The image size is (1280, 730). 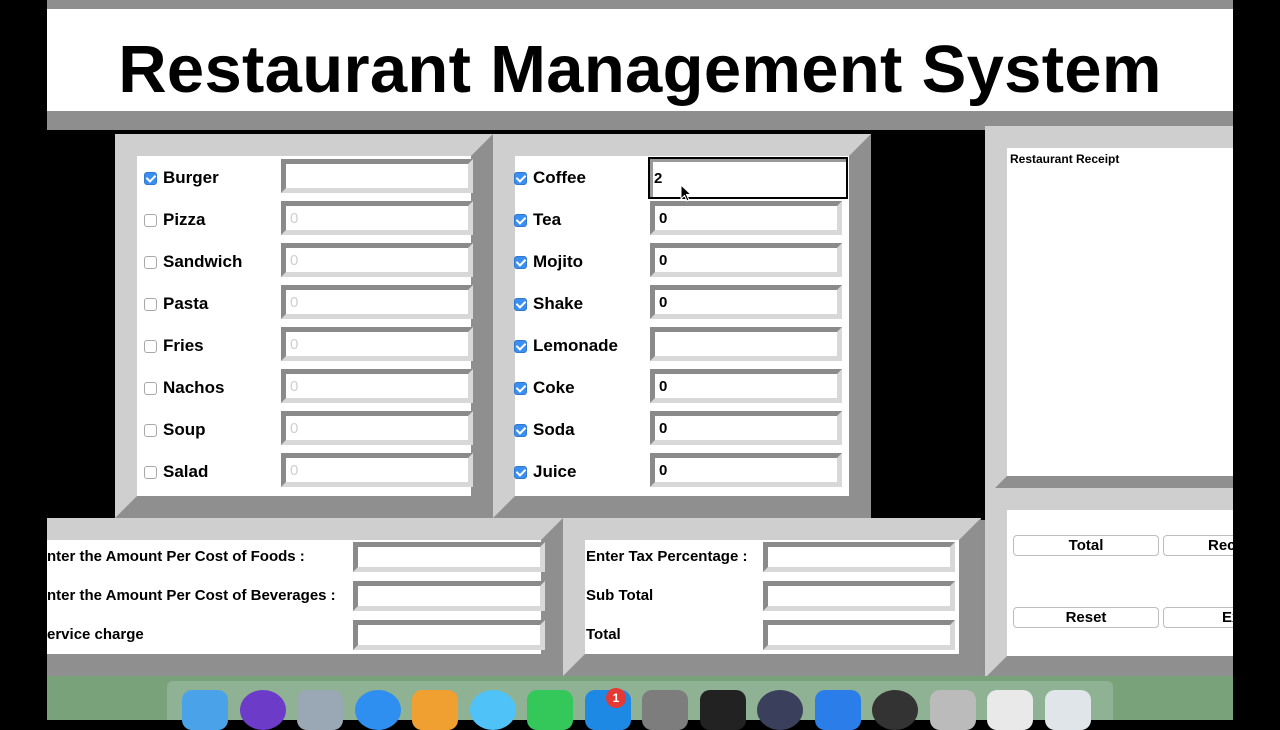 I want to click on mouse-pointer-icon, so click(x=686, y=193).